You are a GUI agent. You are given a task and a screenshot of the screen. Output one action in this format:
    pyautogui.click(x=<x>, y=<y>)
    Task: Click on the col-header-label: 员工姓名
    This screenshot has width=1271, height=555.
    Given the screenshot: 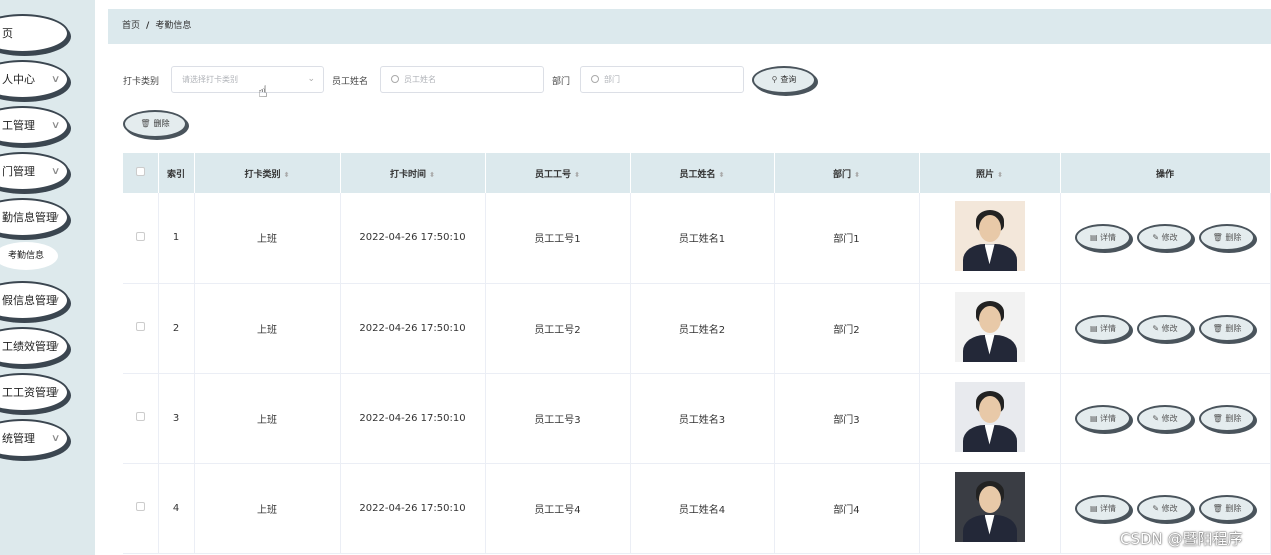 What is the action you would take?
    pyautogui.click(x=697, y=174)
    